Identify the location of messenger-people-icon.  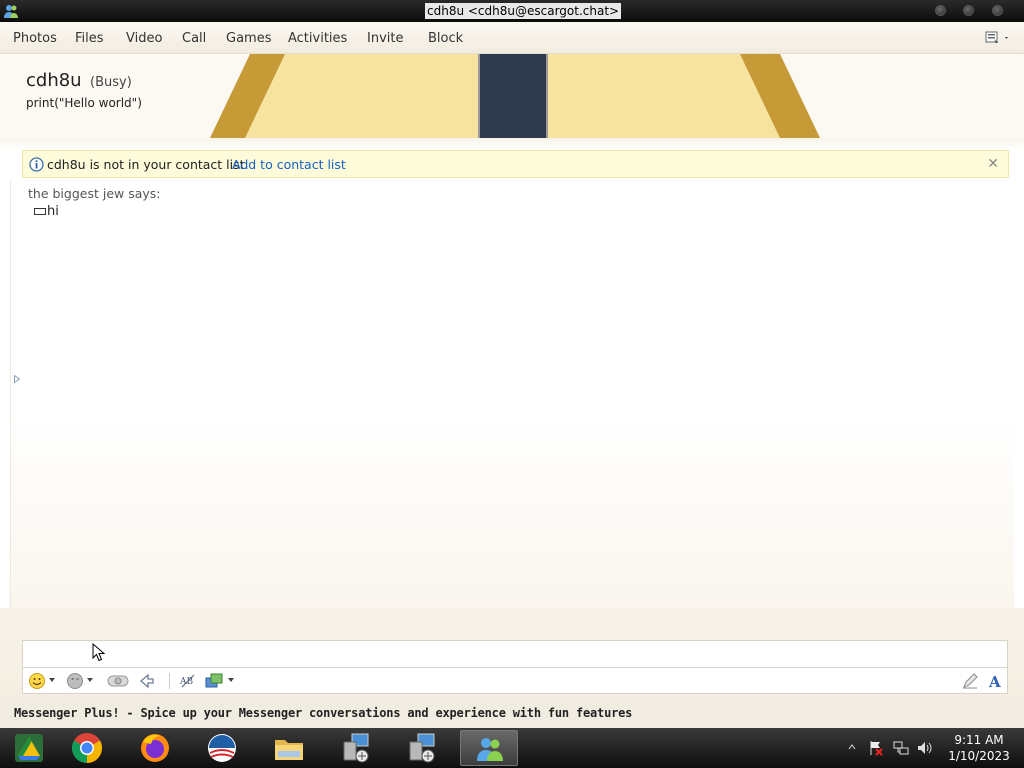
(490, 749).